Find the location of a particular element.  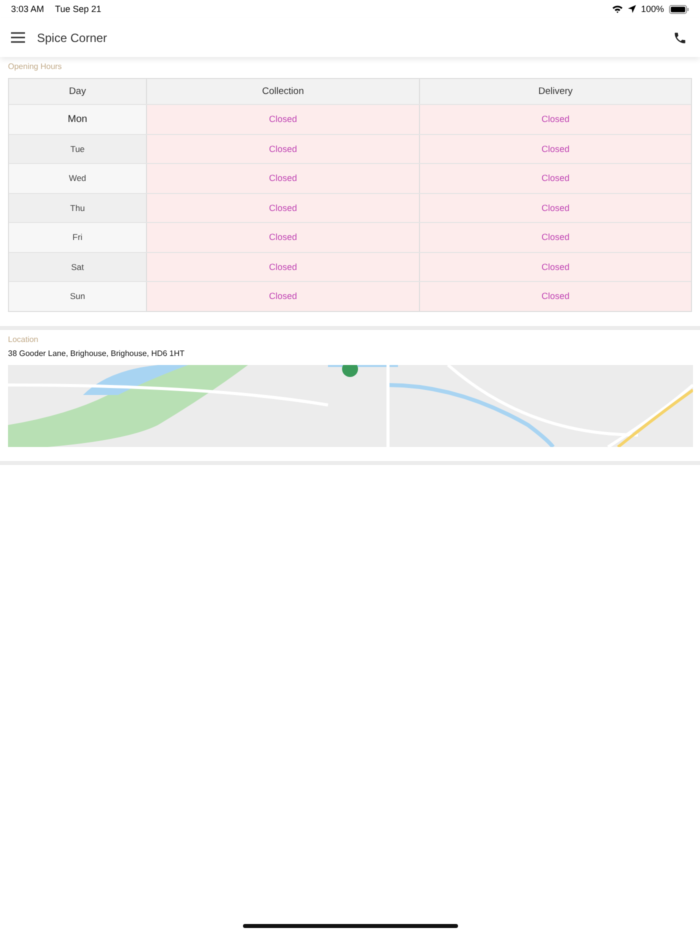

day-cell: Sat is located at coordinates (77, 266).